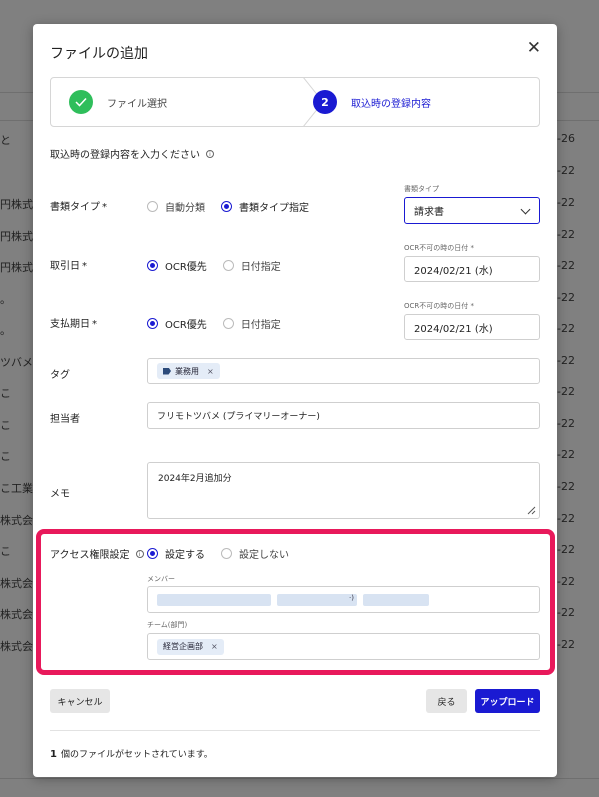 This screenshot has height=797, width=599. Describe the element at coordinates (343, 371) in the screenshot. I see `tag-input: 業務用 ×` at that location.